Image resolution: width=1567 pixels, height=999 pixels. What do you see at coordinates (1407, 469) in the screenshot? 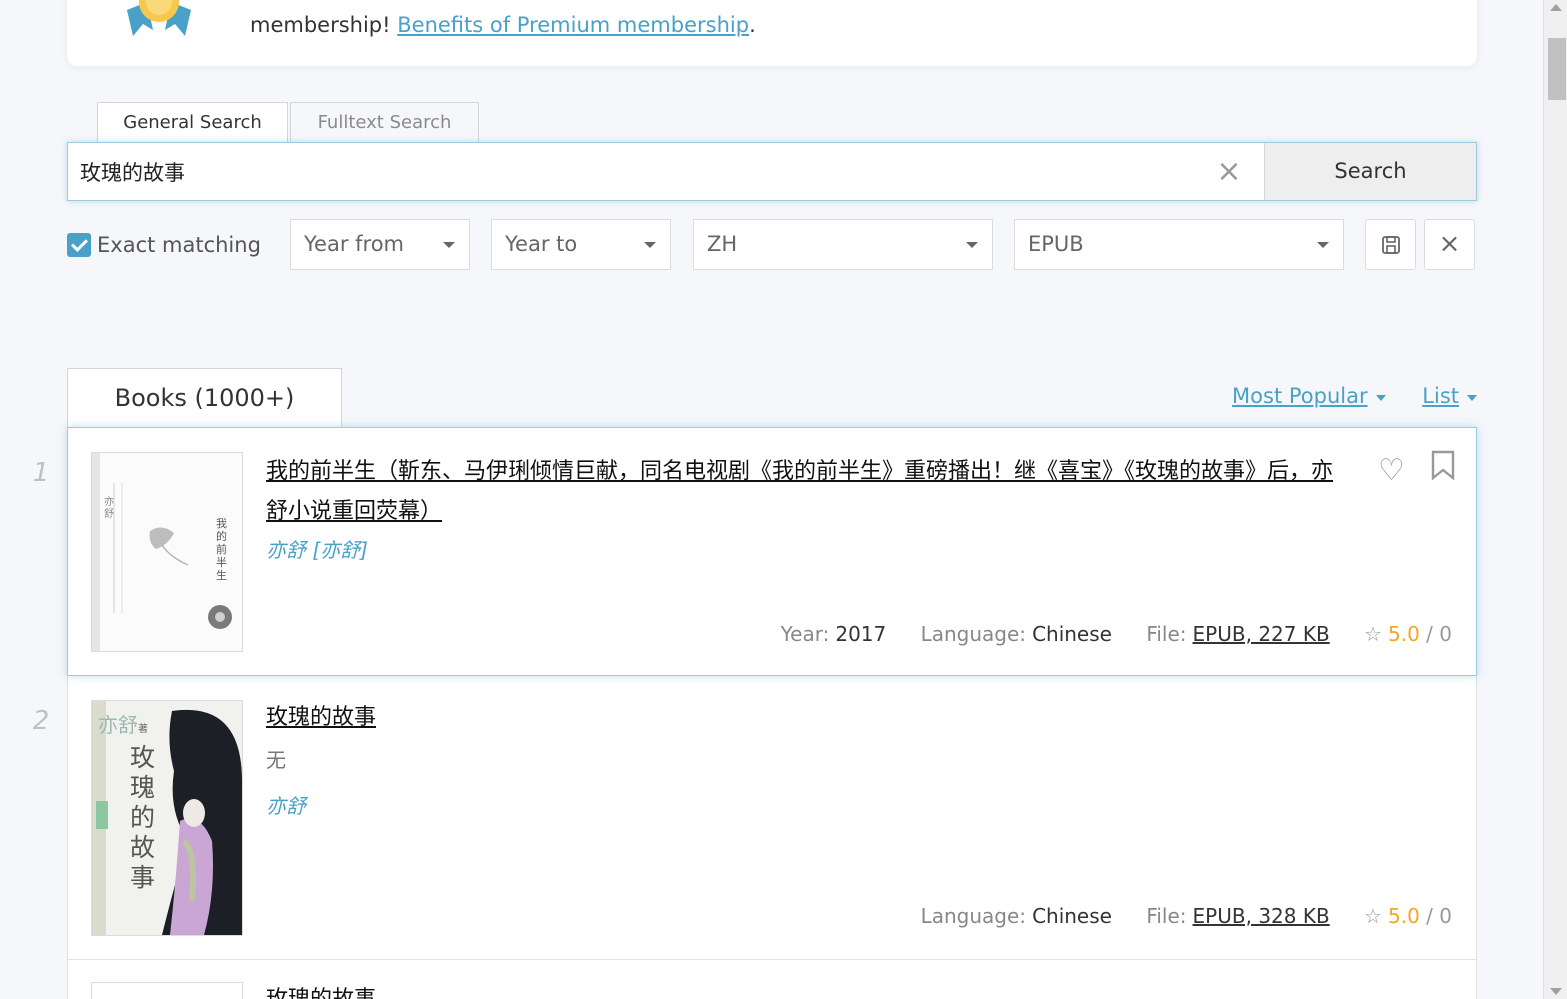
I see `book-actions: ♡` at bounding box center [1407, 469].